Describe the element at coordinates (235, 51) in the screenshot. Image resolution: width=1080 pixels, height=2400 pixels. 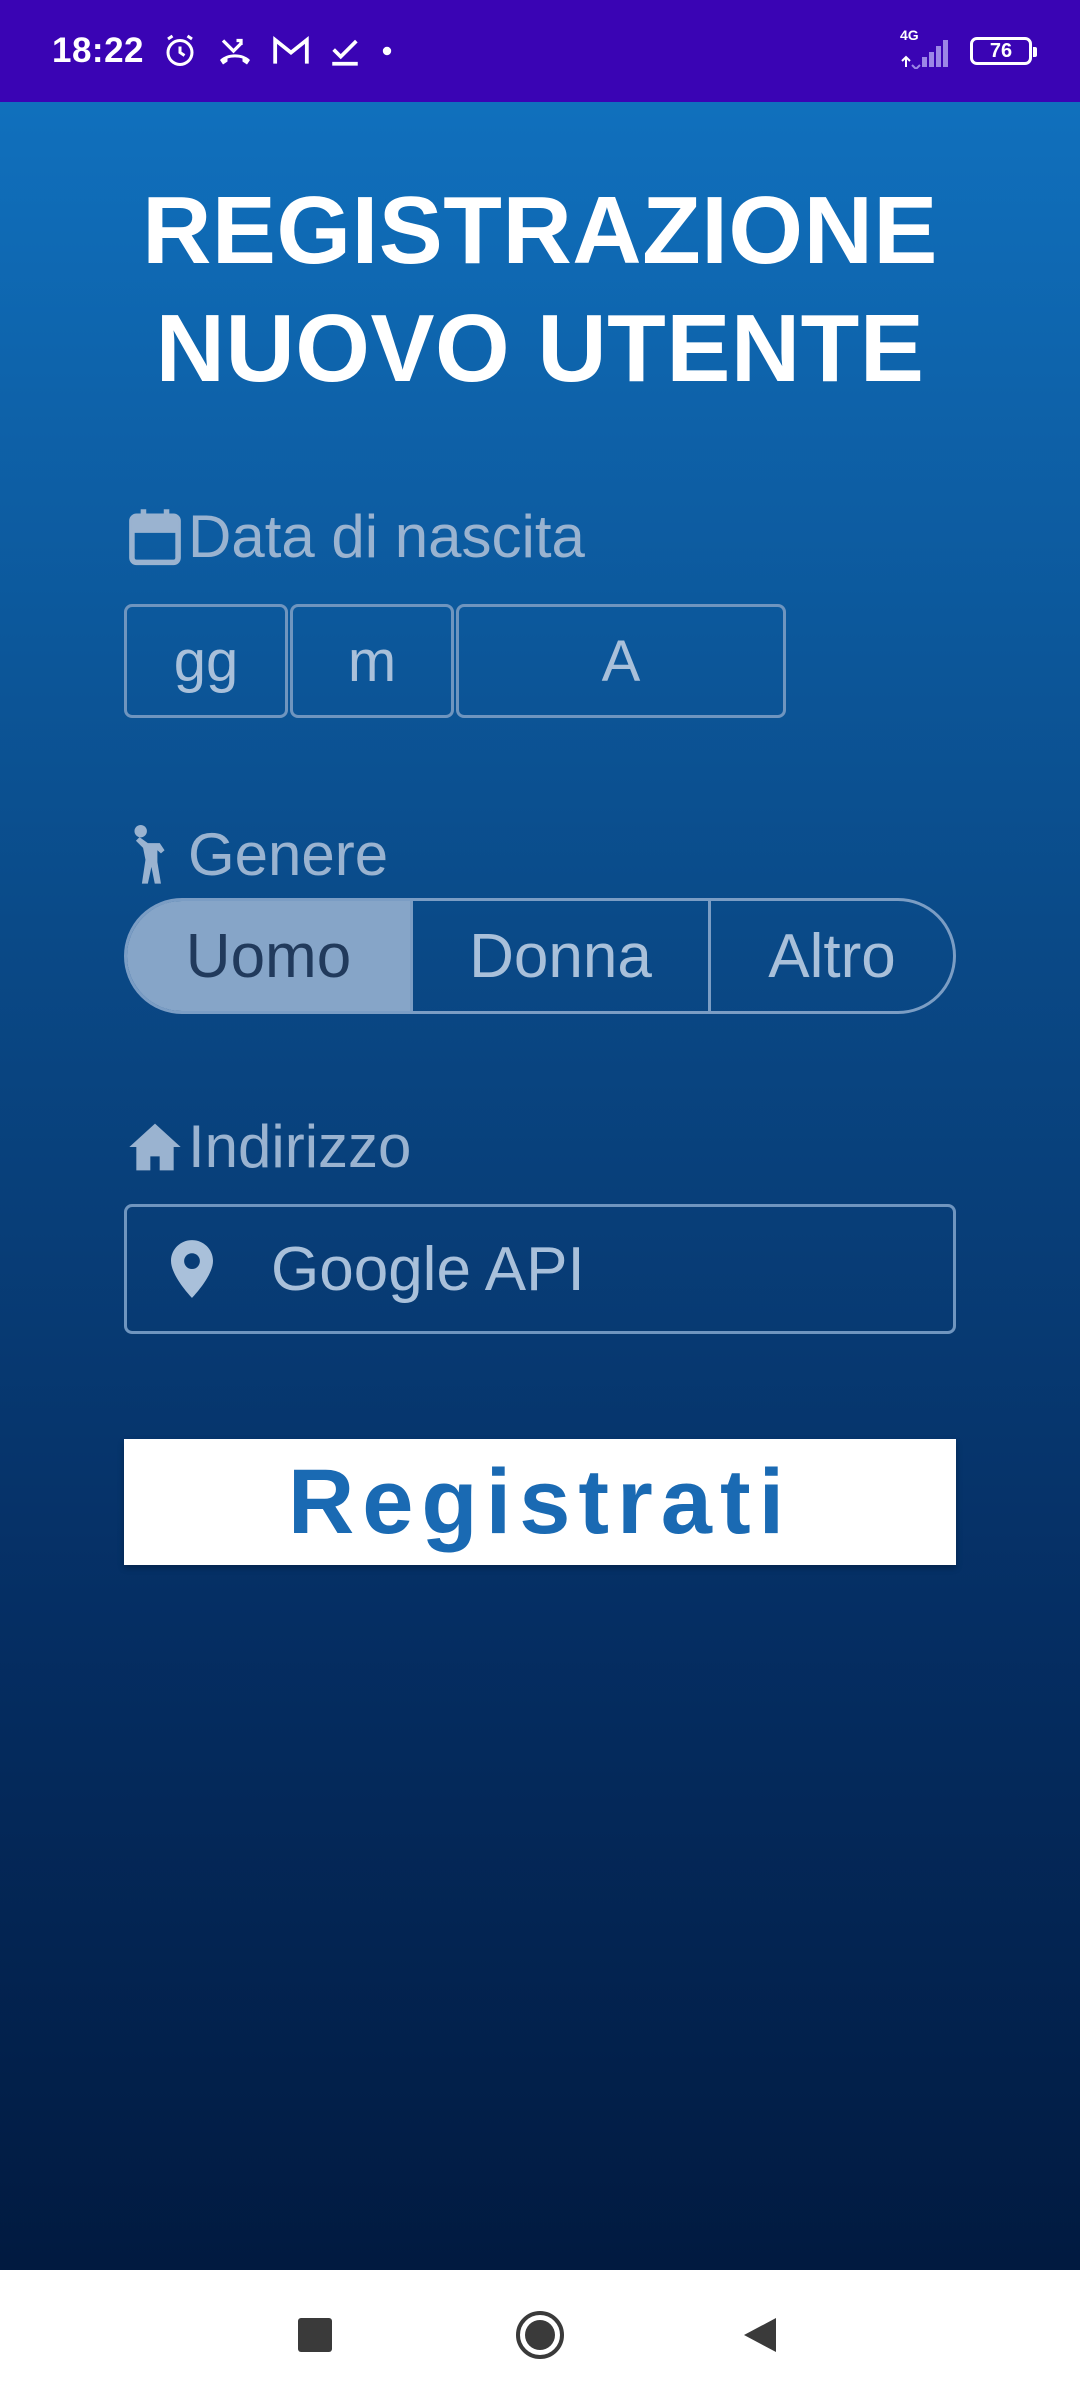
I see `missed-call-icon` at that location.